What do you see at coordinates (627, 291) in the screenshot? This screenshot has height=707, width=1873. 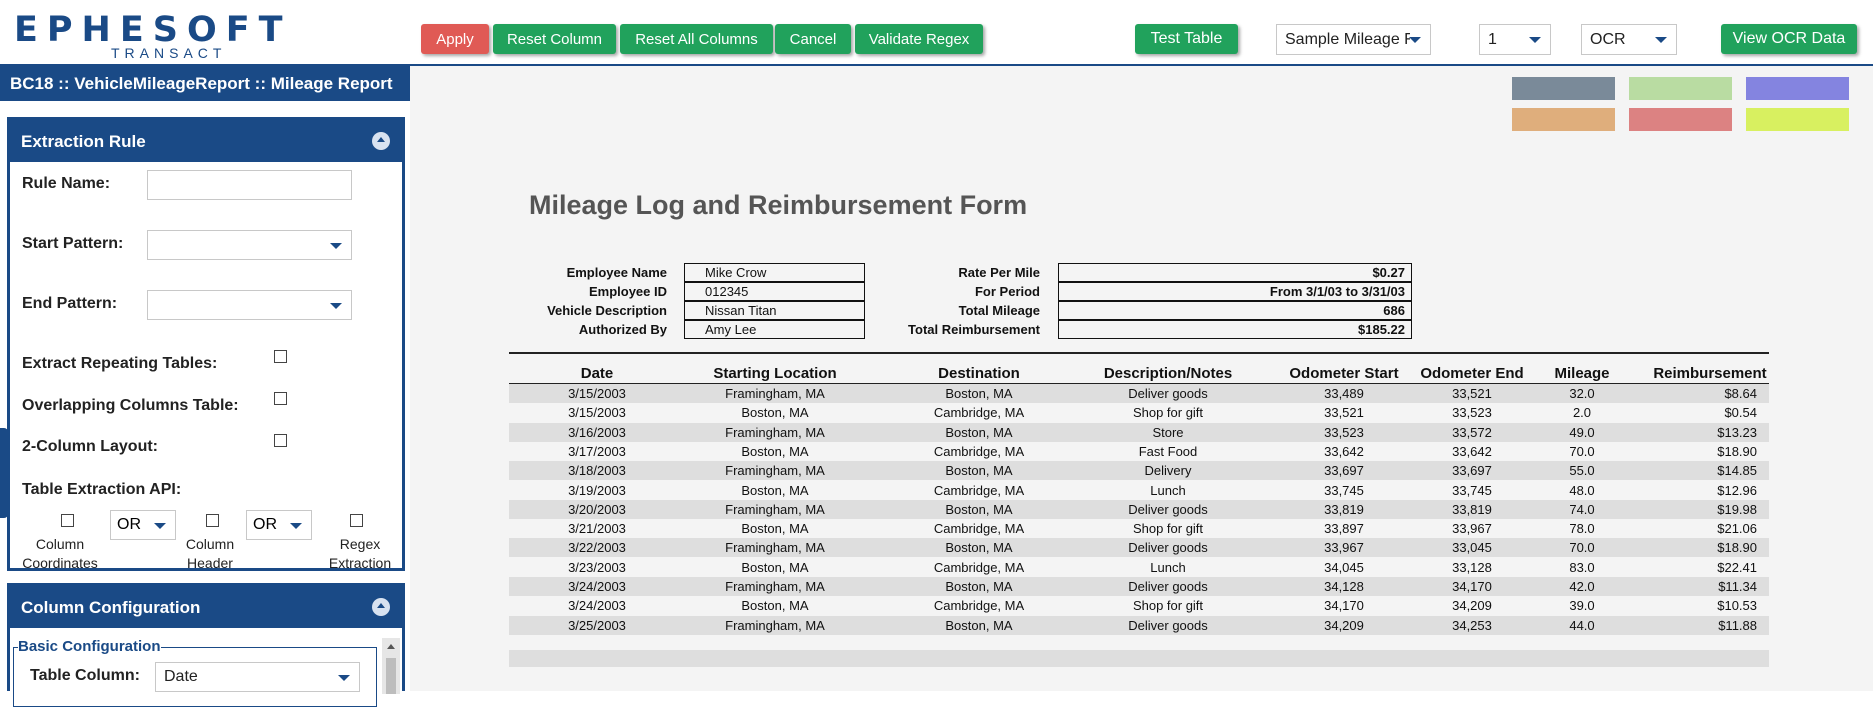 I see `info-label: Employee ID` at bounding box center [627, 291].